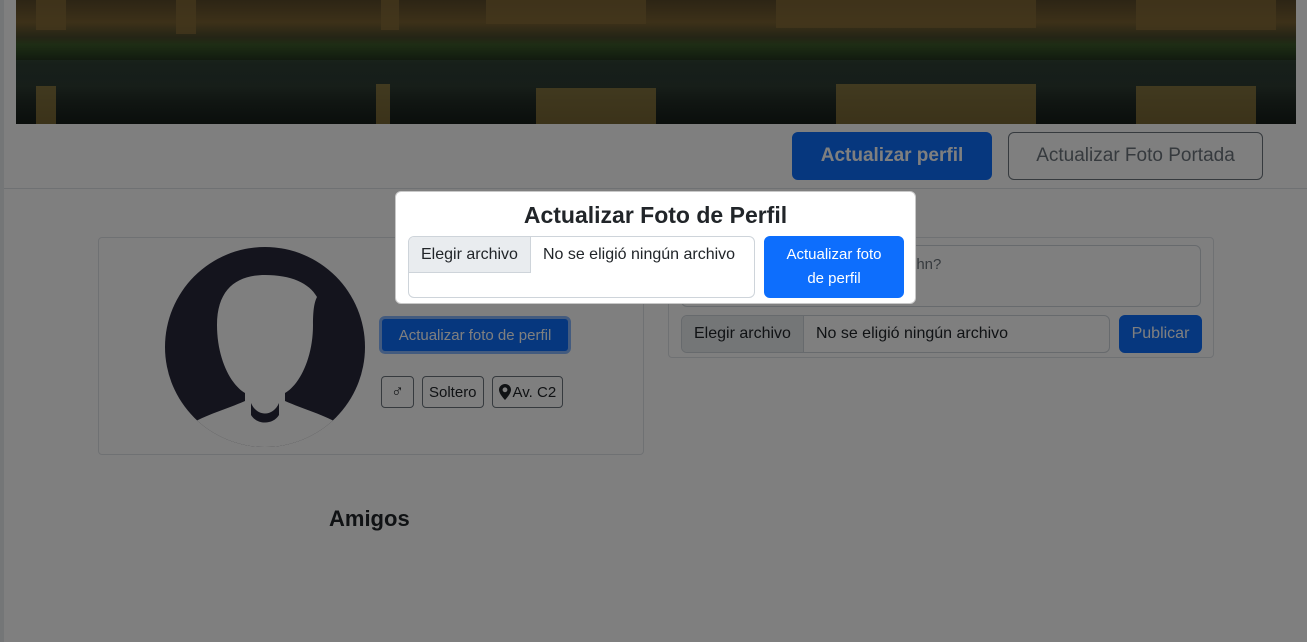 Image resolution: width=1307 pixels, height=642 pixels. I want to click on modal-title: Actualizar Foto de Perfil, so click(655, 215).